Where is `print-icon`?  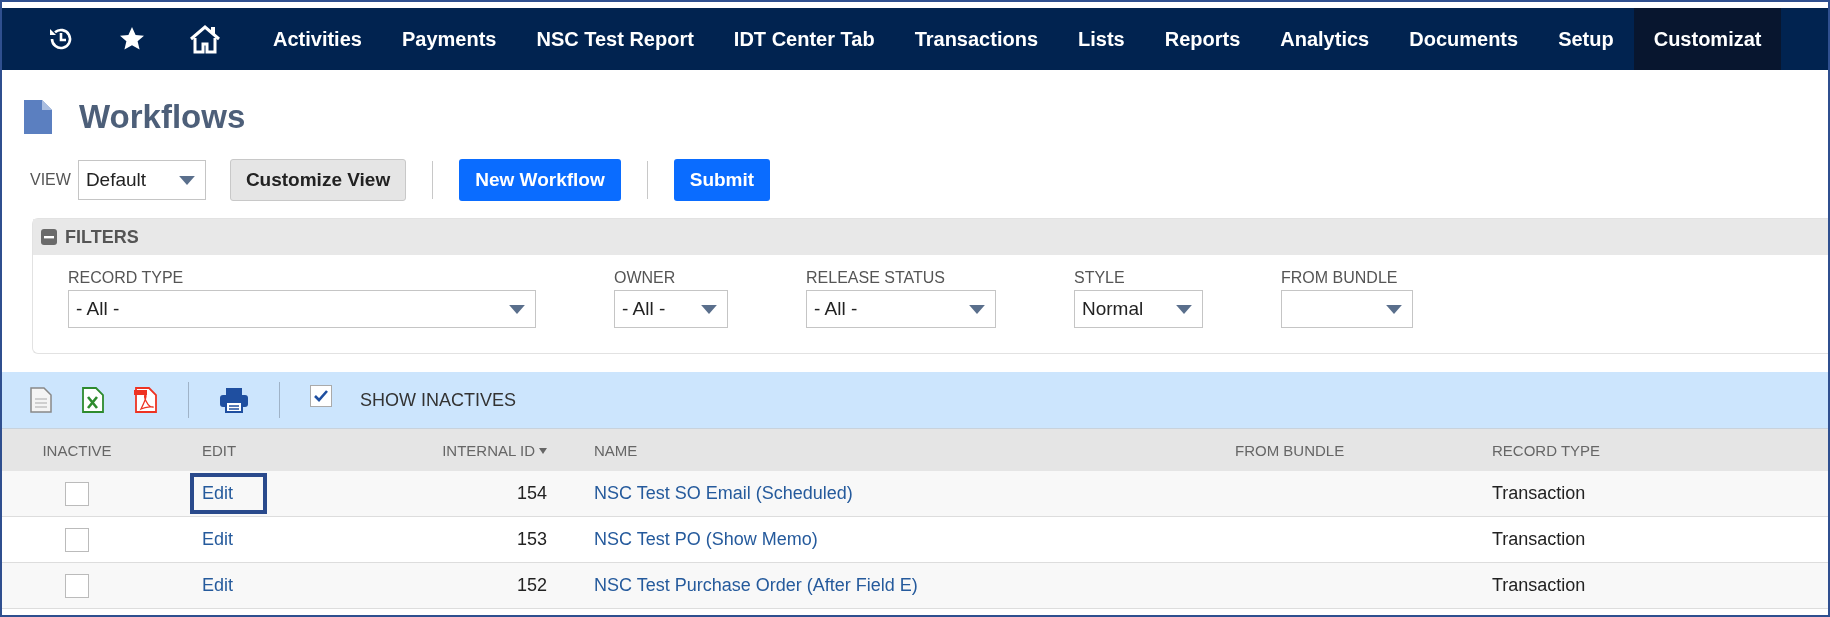 print-icon is located at coordinates (234, 400).